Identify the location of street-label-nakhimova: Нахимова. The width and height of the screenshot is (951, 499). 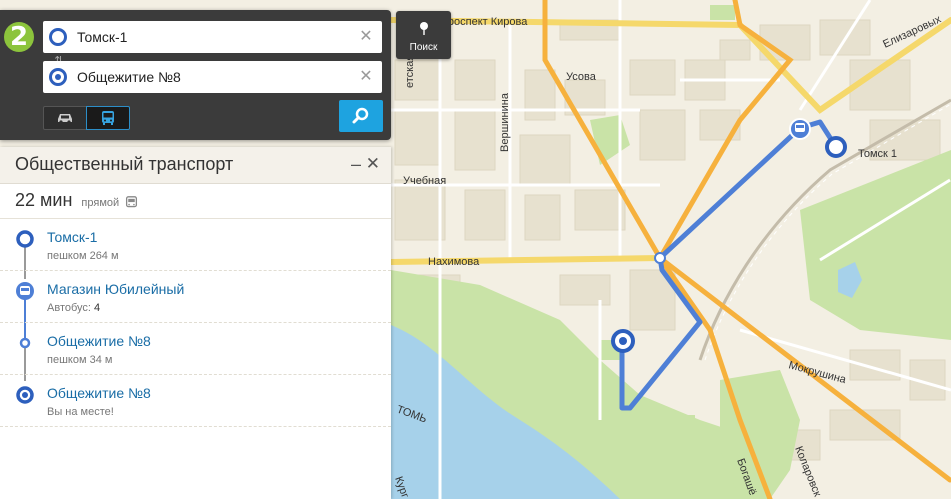
(454, 262).